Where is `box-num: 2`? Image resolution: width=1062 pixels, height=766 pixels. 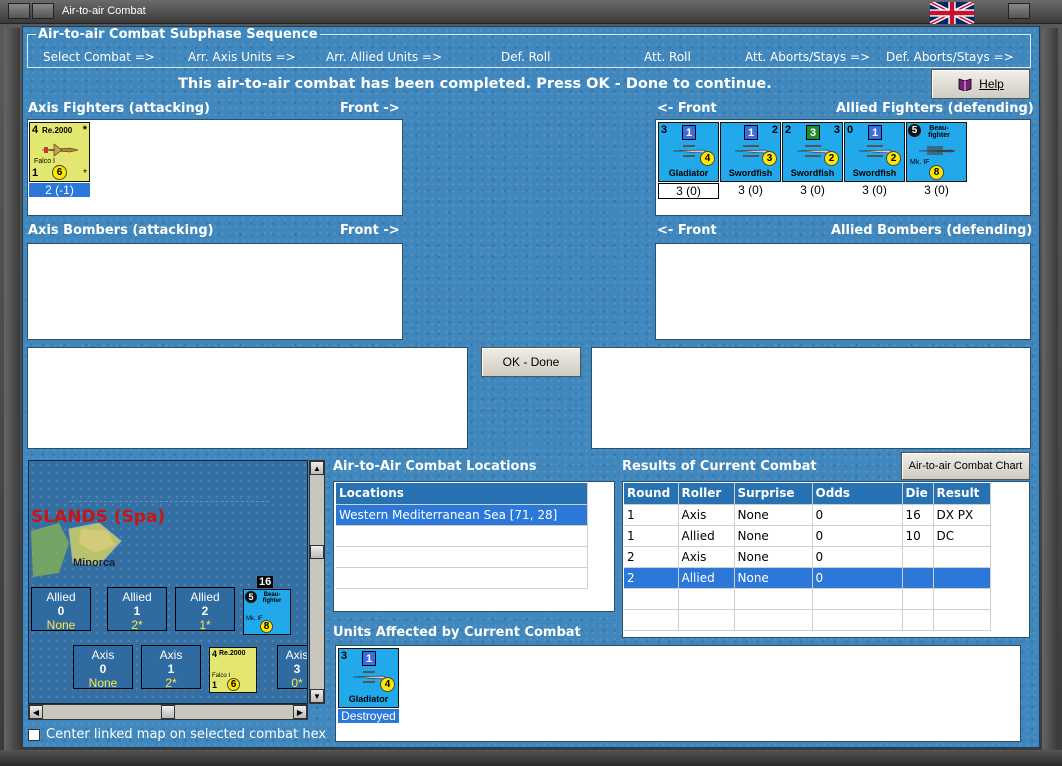 box-num: 2 is located at coordinates (205, 611).